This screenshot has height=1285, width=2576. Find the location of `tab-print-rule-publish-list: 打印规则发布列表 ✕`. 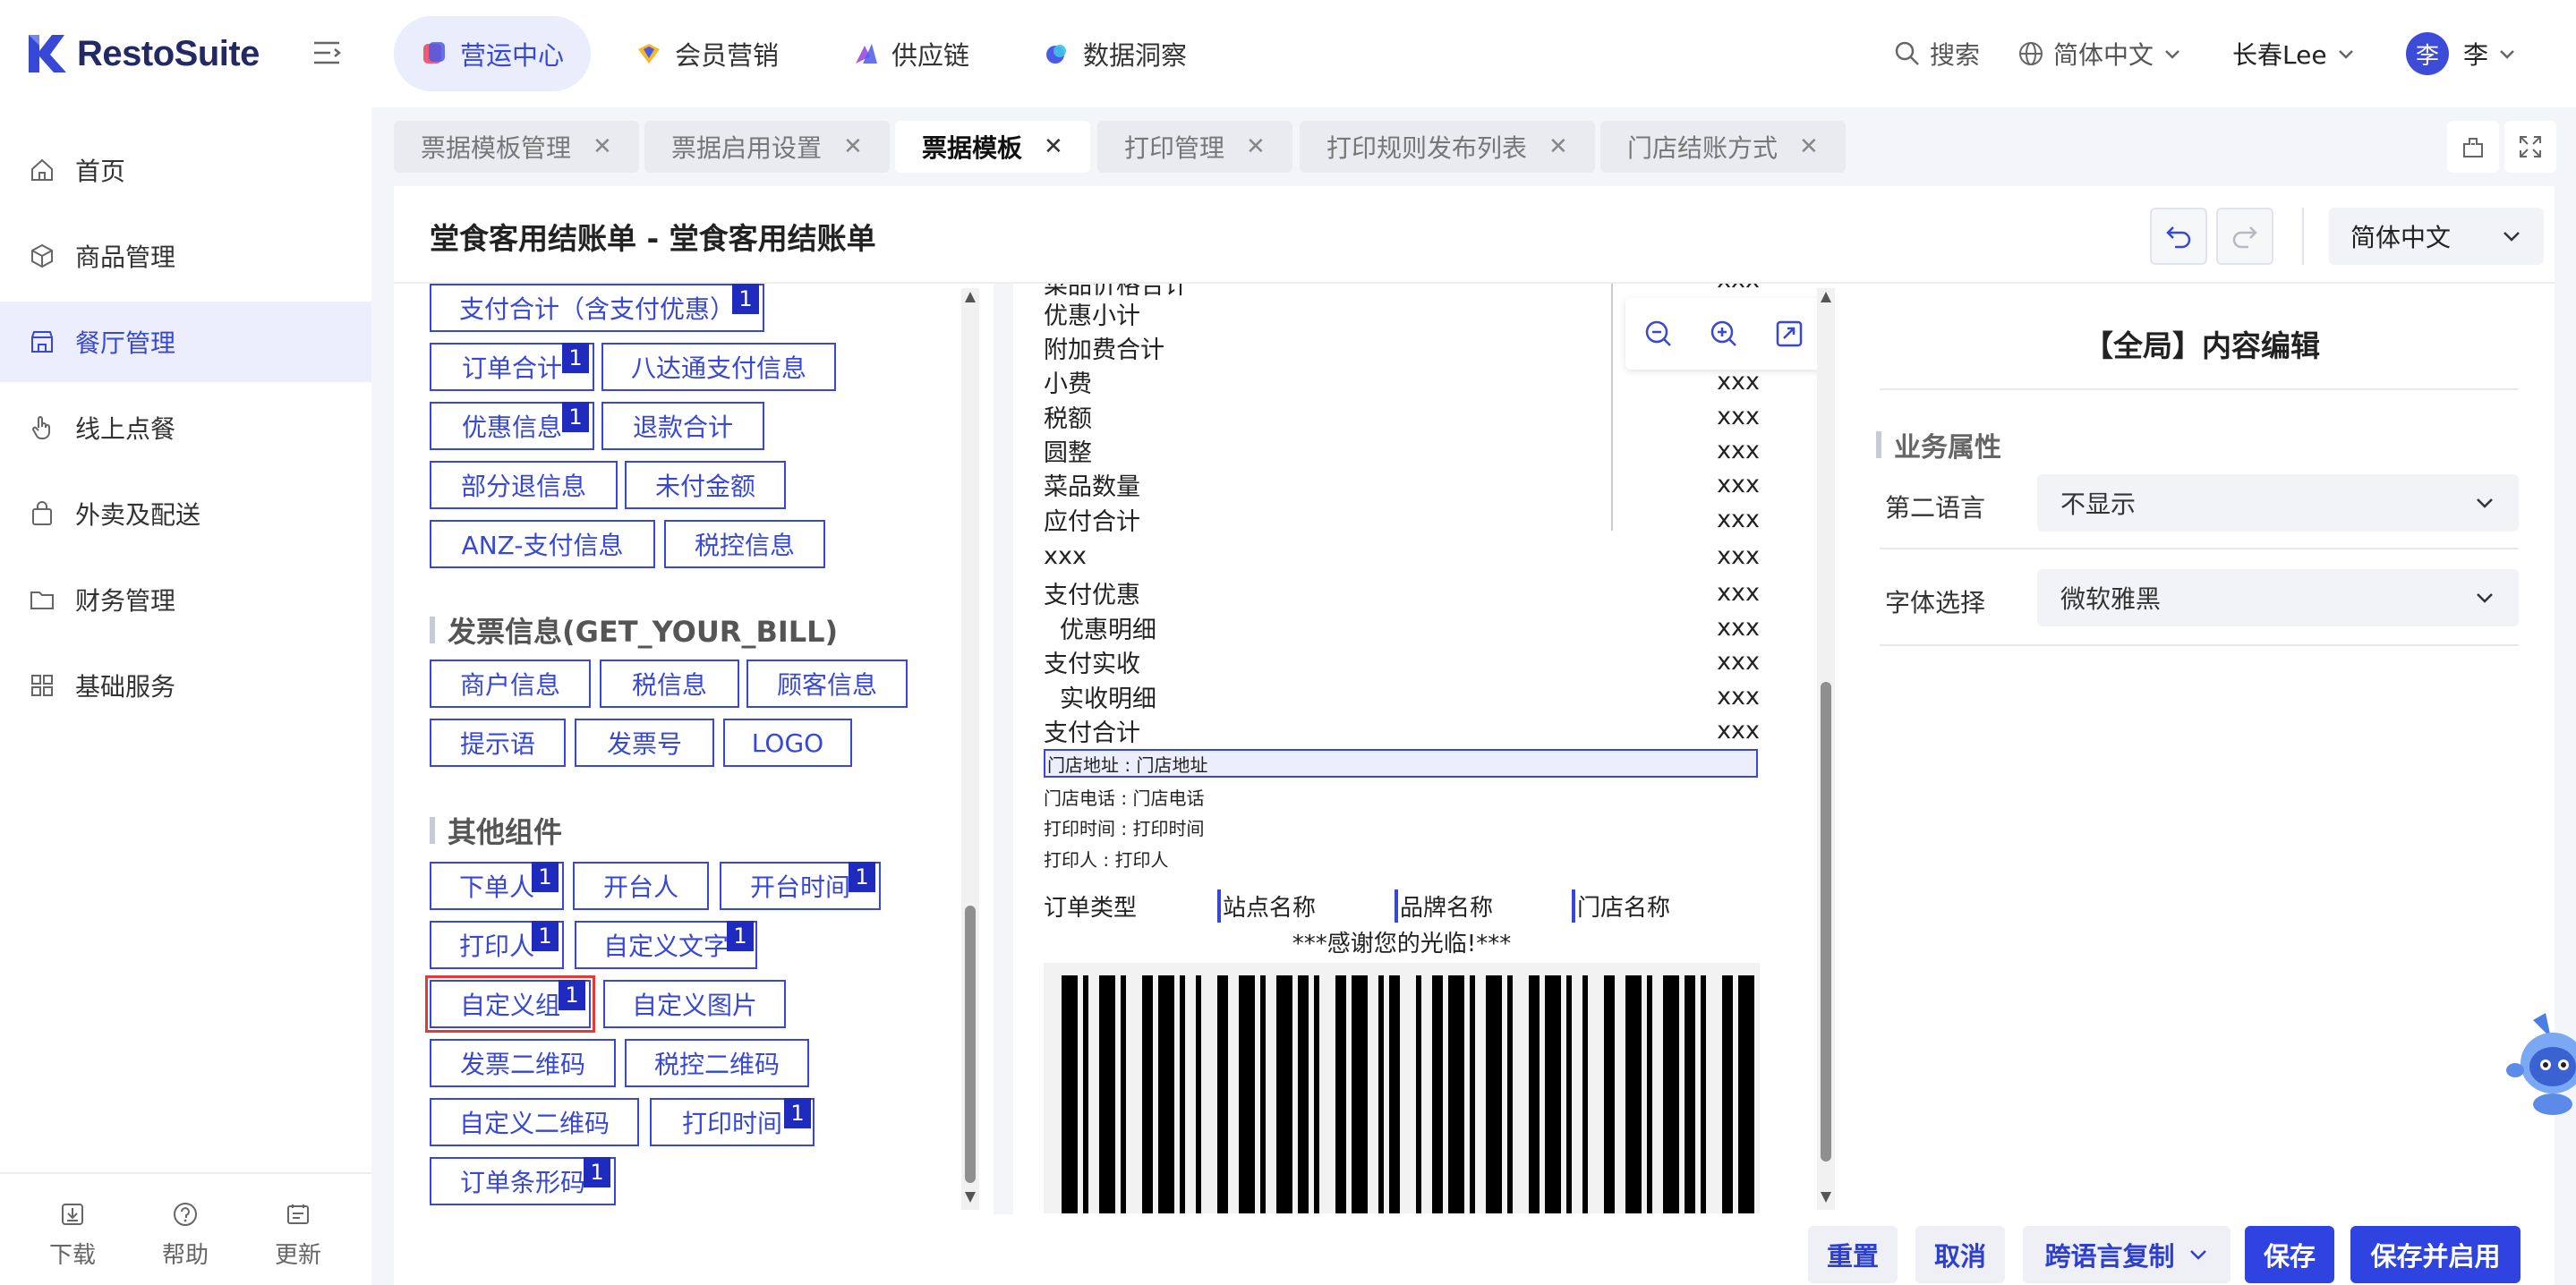

tab-print-rule-publish-list: 打印规则发布列表 ✕ is located at coordinates (1447, 147).